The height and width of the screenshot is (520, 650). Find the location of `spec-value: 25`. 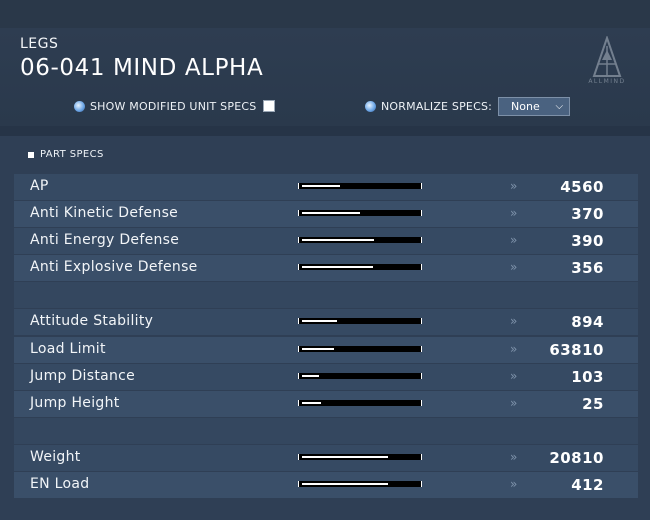

spec-value: 25 is located at coordinates (593, 404).